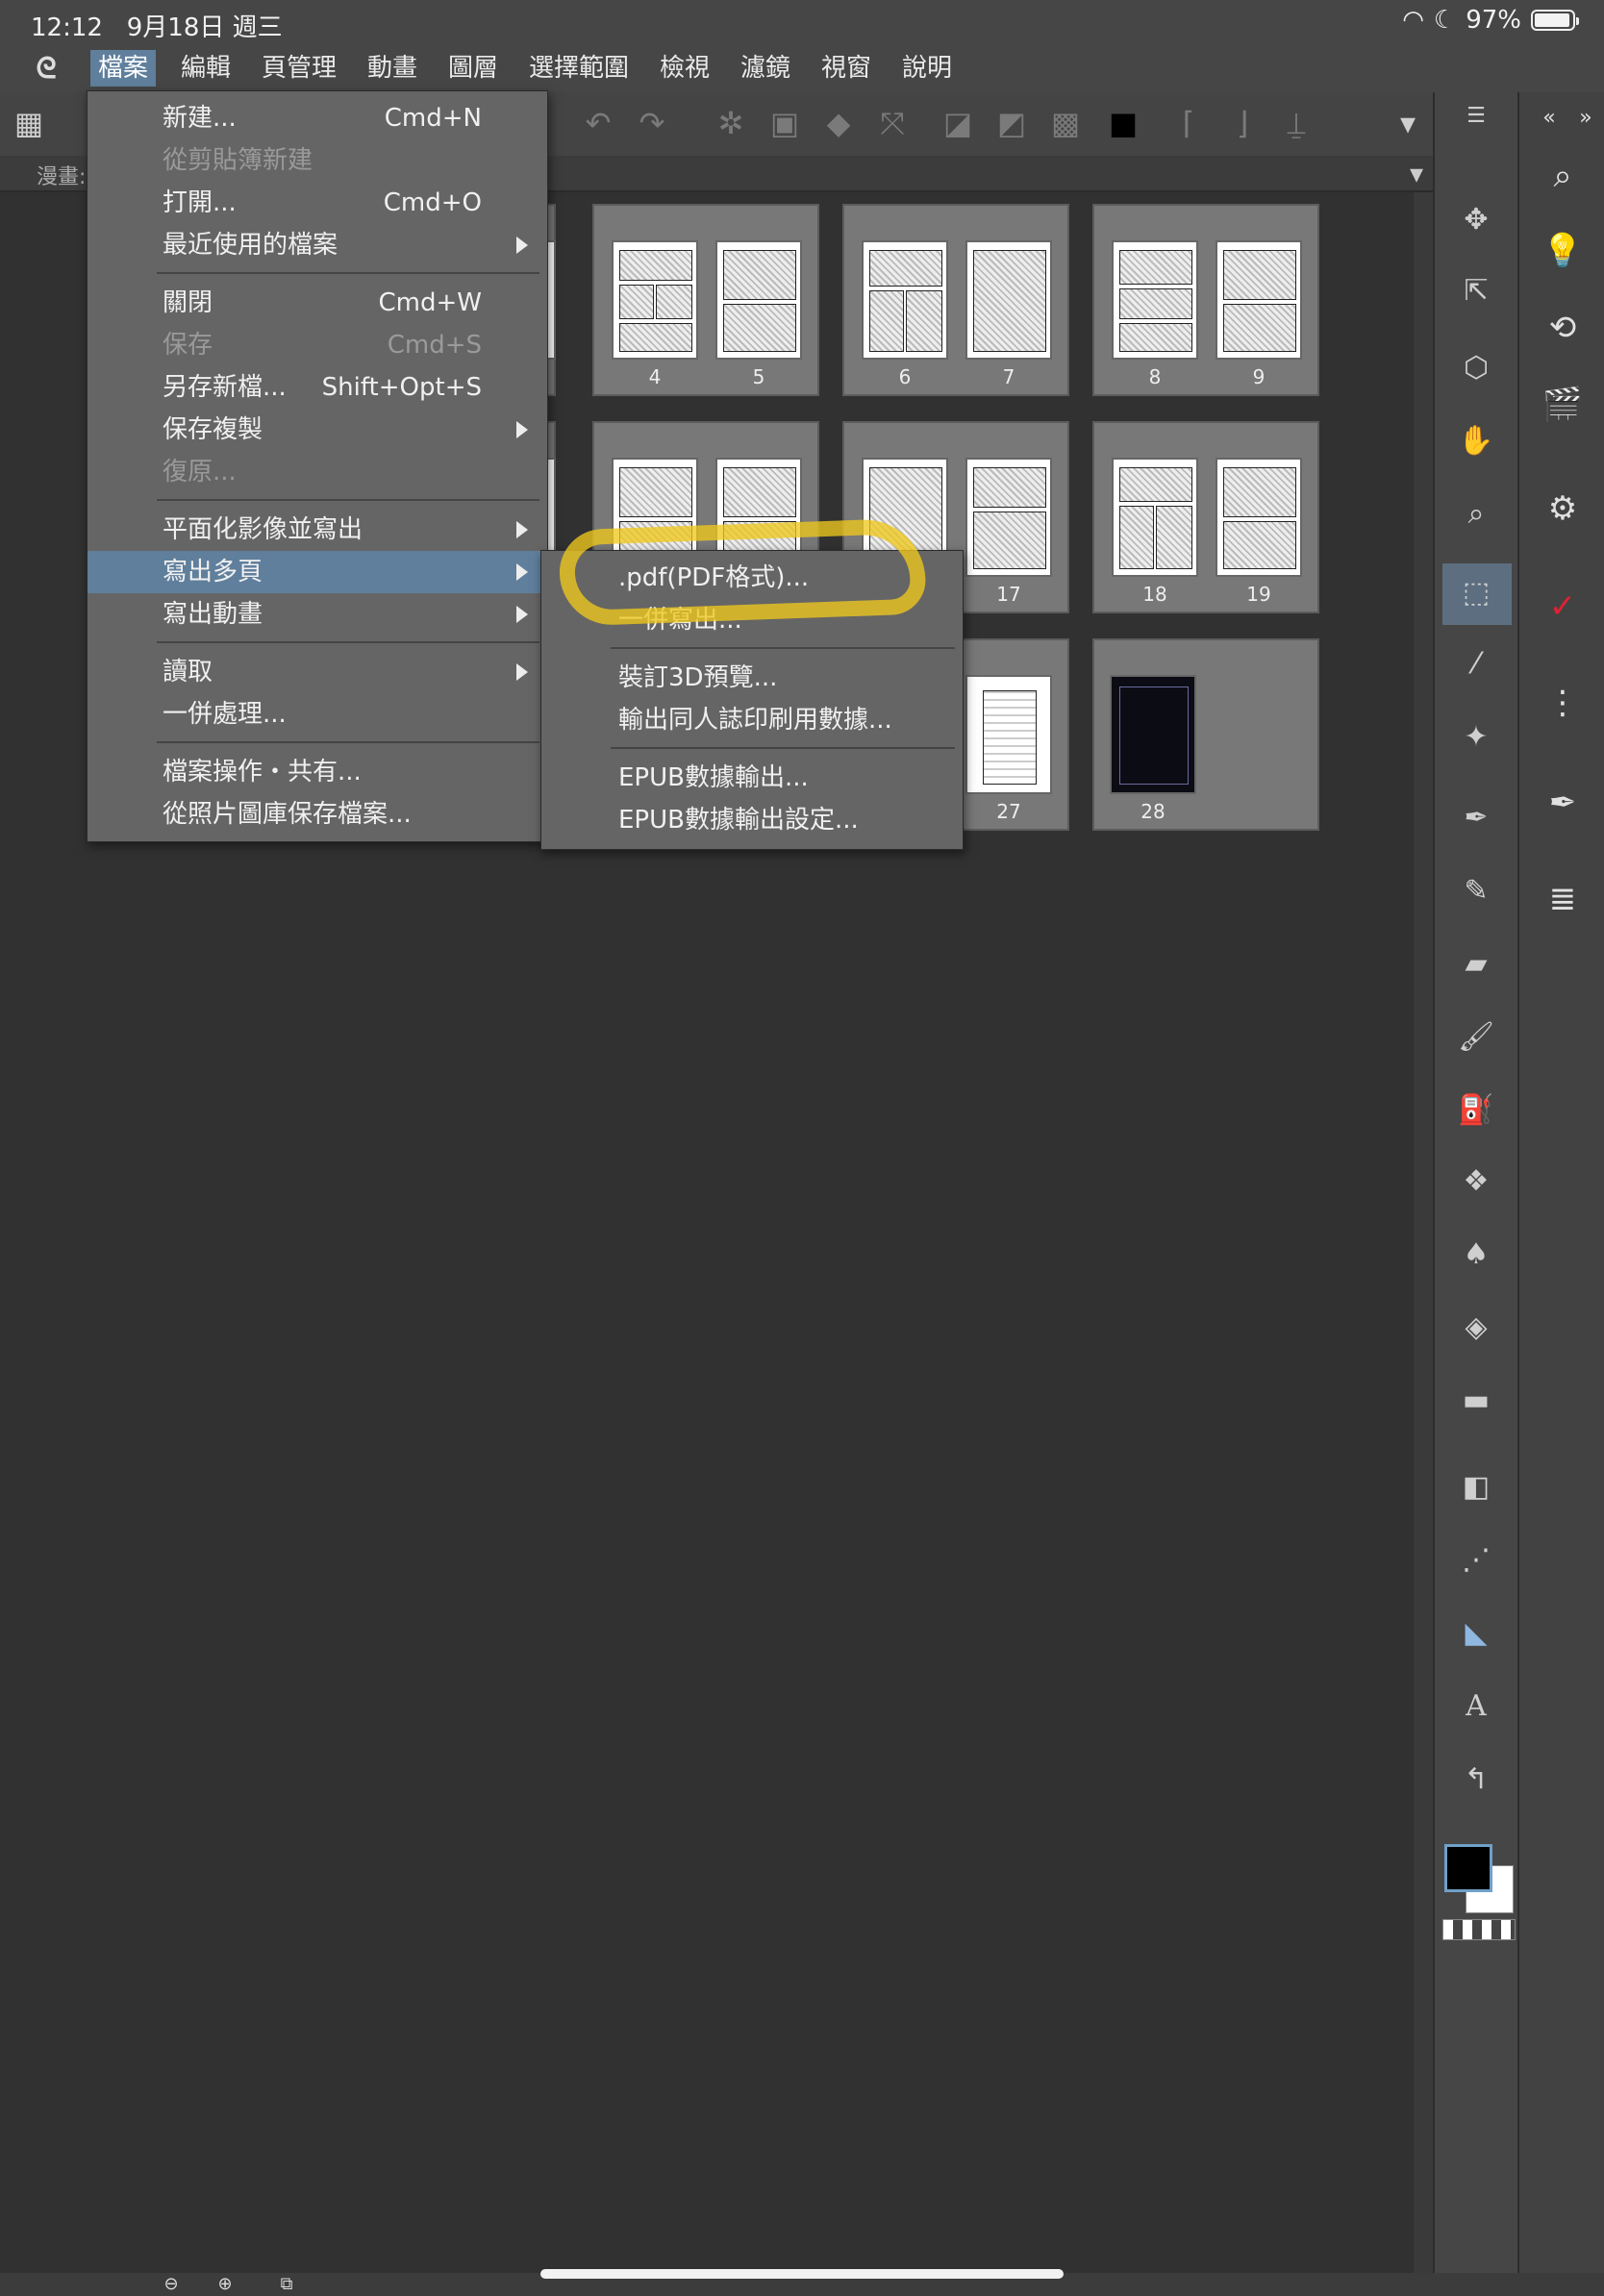 The height and width of the screenshot is (2296, 1604). What do you see at coordinates (1563, 176) in the screenshot?
I see `navigator-icon: ⌕` at bounding box center [1563, 176].